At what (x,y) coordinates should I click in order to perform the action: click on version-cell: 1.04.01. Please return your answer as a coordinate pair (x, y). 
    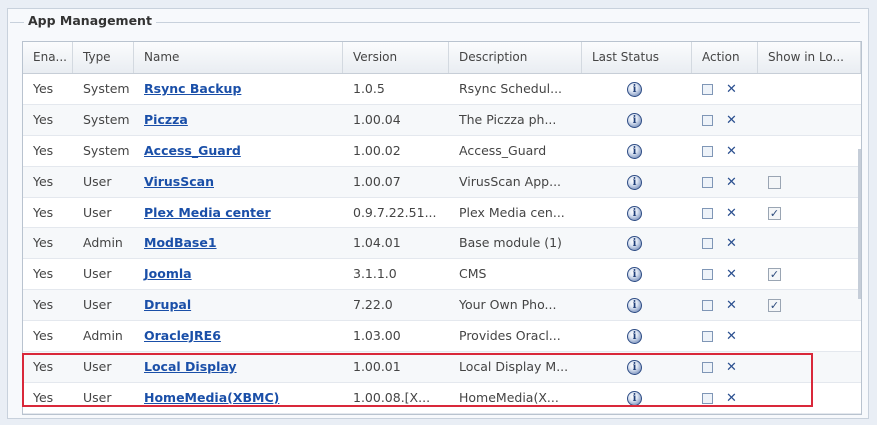
    Looking at the image, I should click on (377, 243).